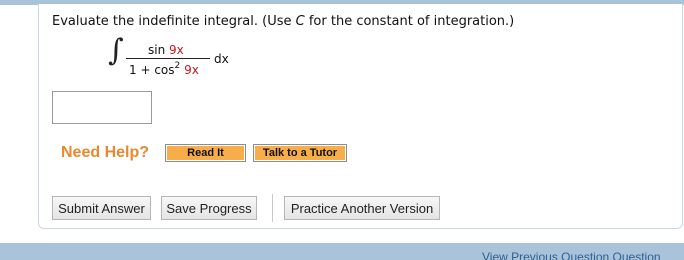 The height and width of the screenshot is (260, 684). Describe the element at coordinates (164, 69) in the screenshot. I see `fraction-denominator: 1 + cos2 9x` at that location.